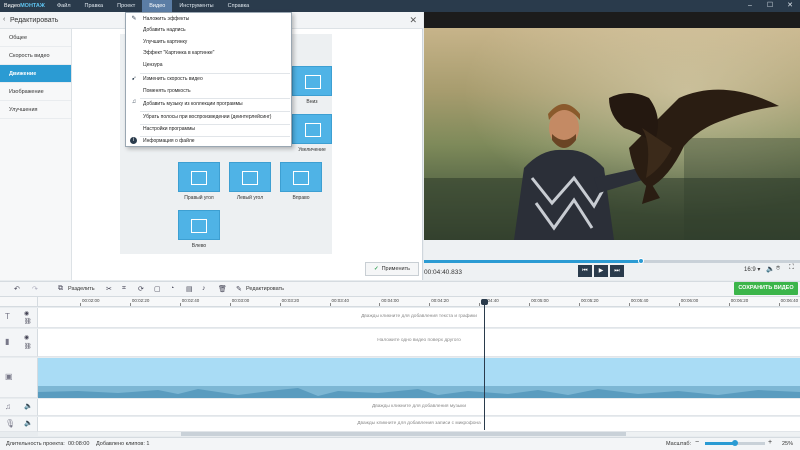 This screenshot has height=450, width=800. I want to click on edit-pencil-icon: ✎, so click(239, 289).